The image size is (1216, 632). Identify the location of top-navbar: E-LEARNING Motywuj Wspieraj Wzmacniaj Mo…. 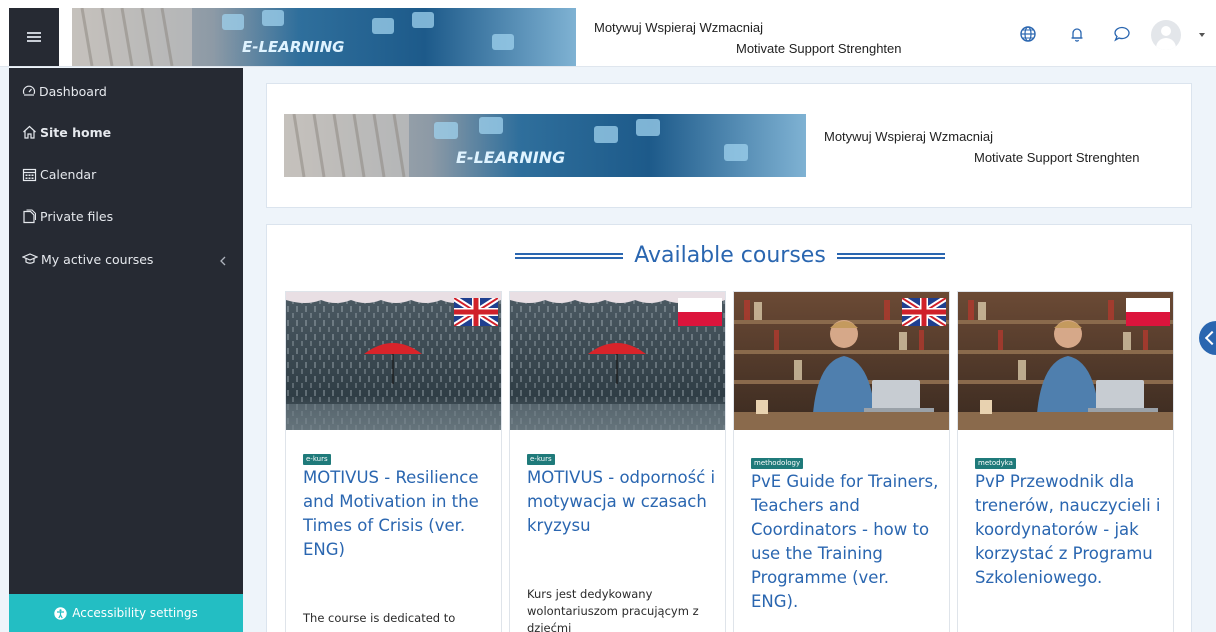
(608, 33).